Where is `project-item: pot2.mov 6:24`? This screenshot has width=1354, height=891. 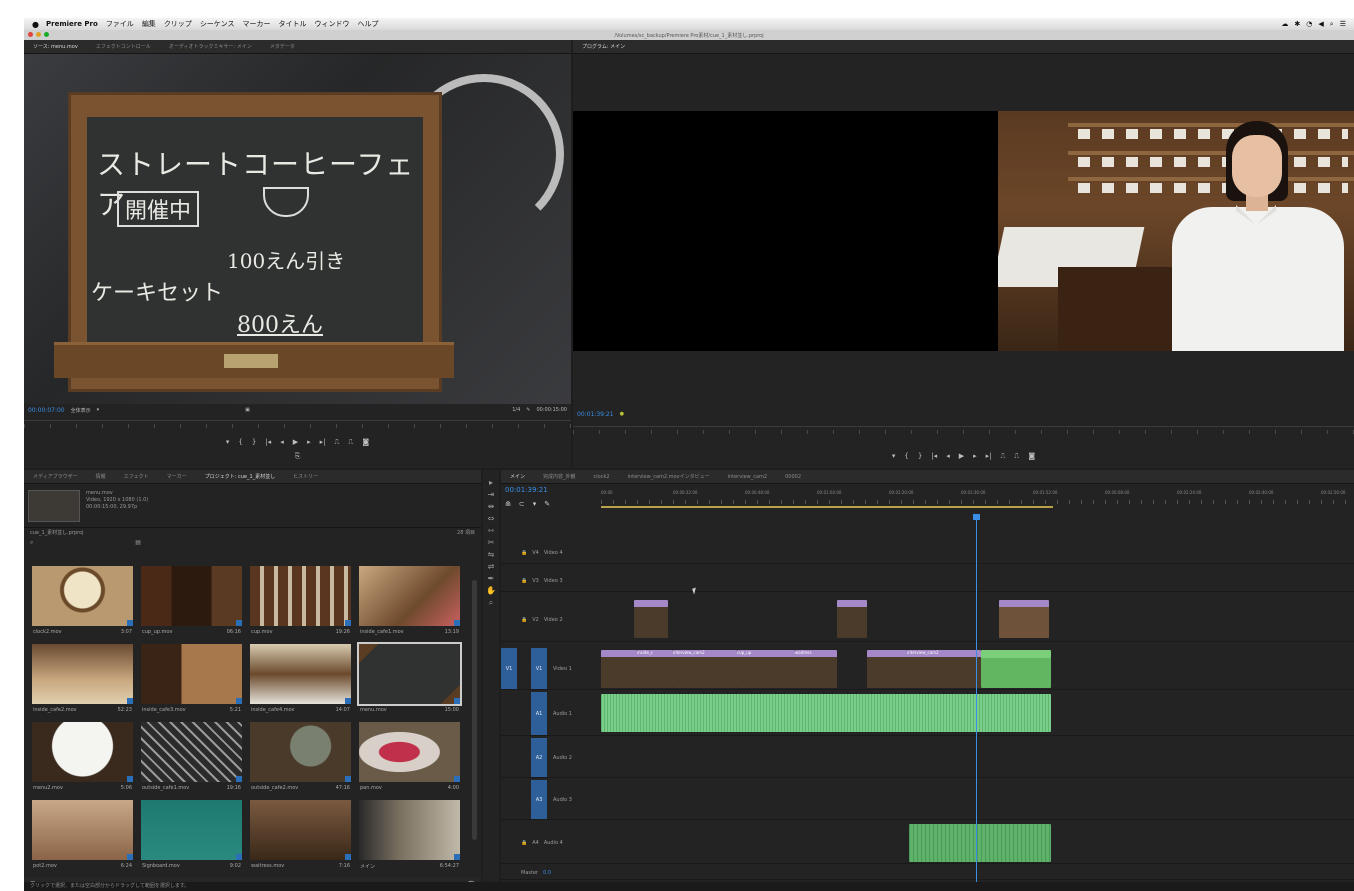 project-item: pot2.mov 6:24 is located at coordinates (82, 837).